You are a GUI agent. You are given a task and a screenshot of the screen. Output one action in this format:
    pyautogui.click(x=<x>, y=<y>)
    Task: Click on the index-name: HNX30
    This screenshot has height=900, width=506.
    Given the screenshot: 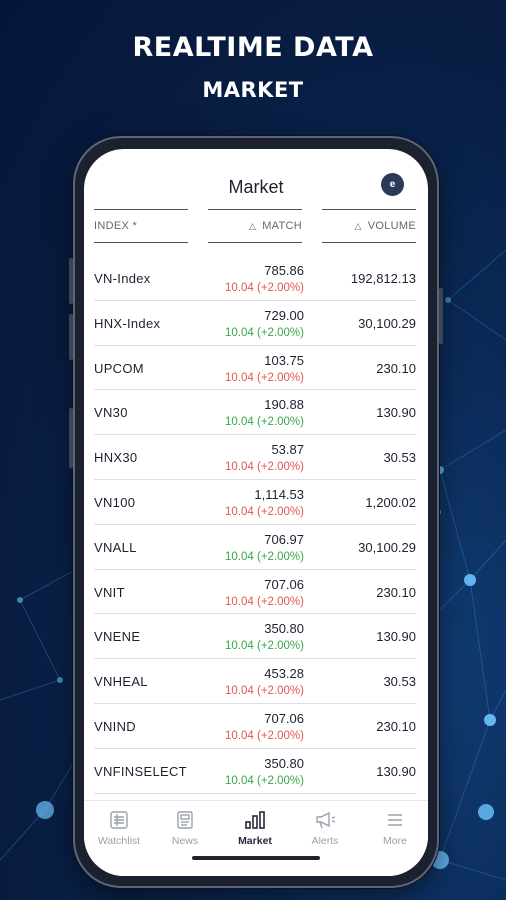 What is the action you would take?
    pyautogui.click(x=116, y=458)
    